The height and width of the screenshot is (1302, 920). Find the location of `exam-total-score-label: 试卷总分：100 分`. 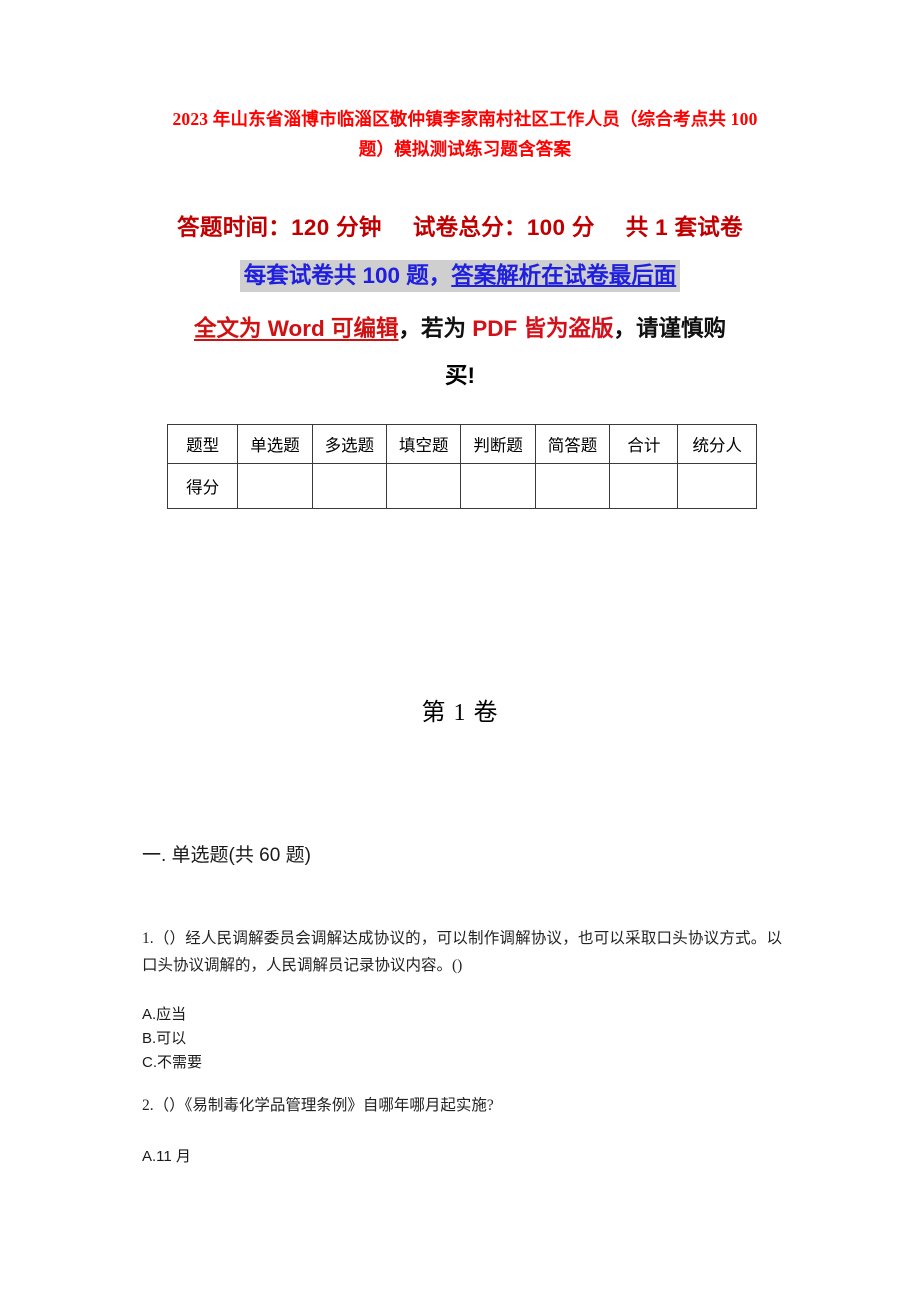

exam-total-score-label: 试卷总分：100 分 is located at coordinates (503, 227).